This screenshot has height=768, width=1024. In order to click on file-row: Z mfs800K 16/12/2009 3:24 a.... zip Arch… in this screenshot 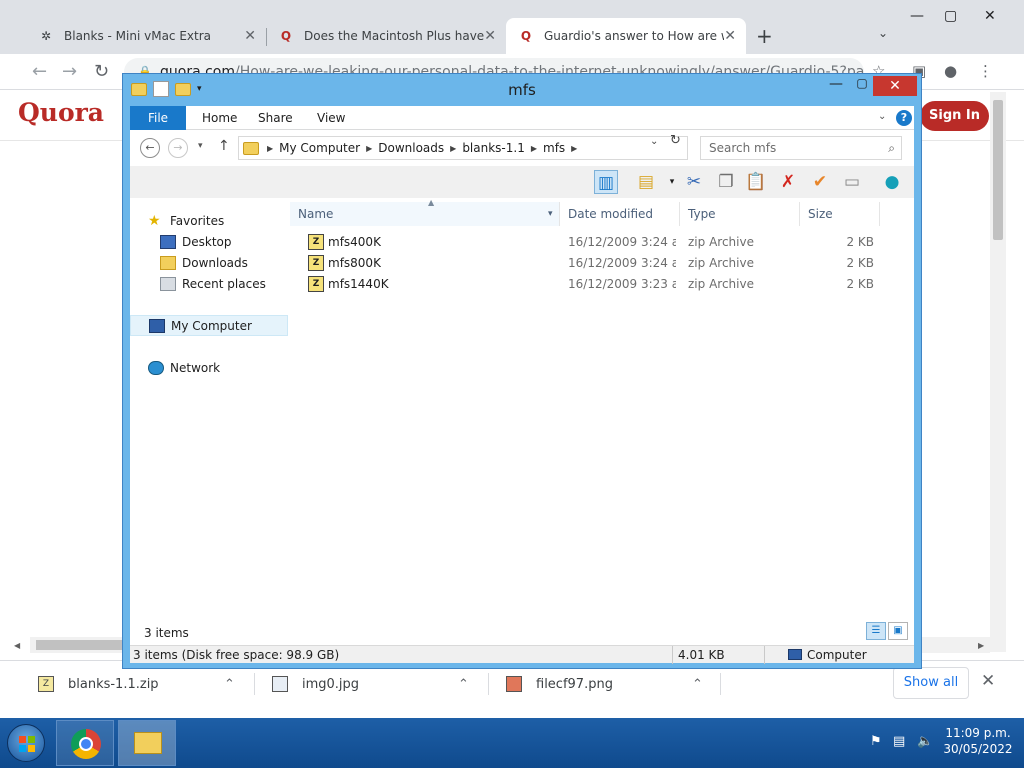, I will do `click(601, 263)`.